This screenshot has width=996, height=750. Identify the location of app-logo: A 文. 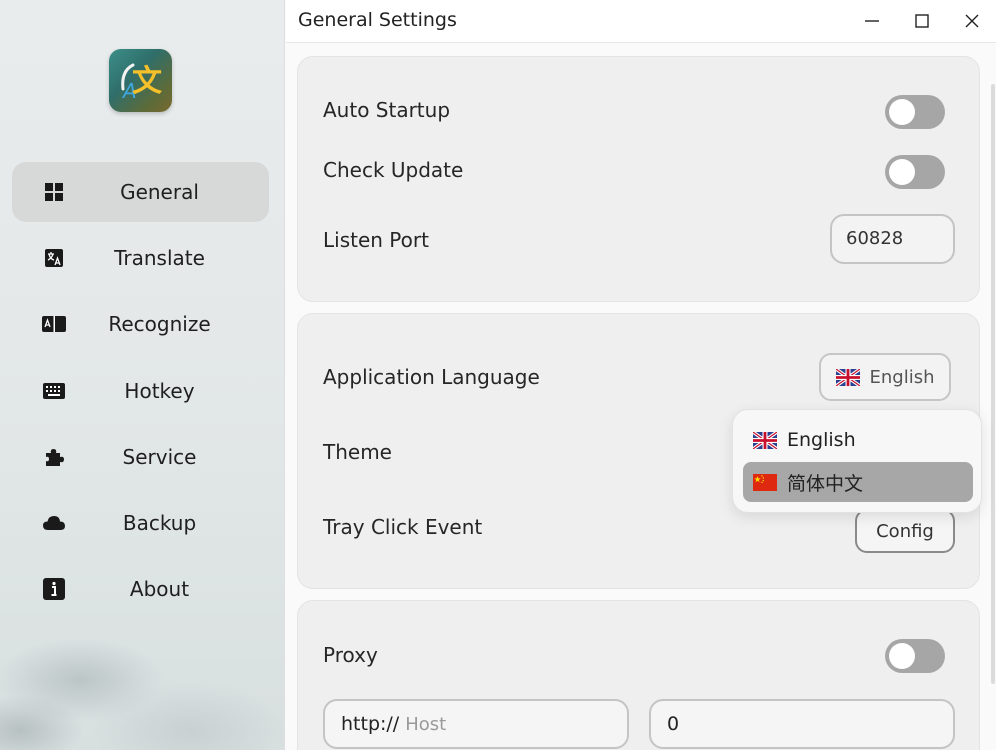
(140, 80).